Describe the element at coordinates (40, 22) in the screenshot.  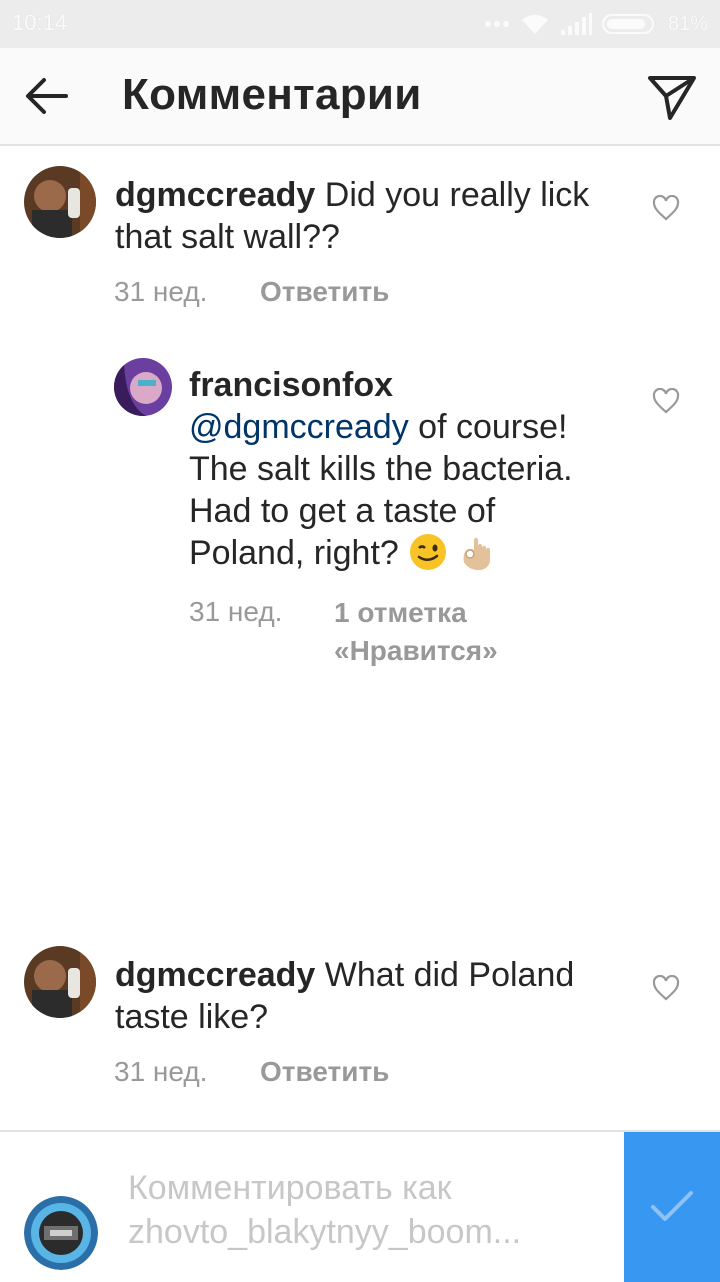
I see `status-time: 10:14` at that location.